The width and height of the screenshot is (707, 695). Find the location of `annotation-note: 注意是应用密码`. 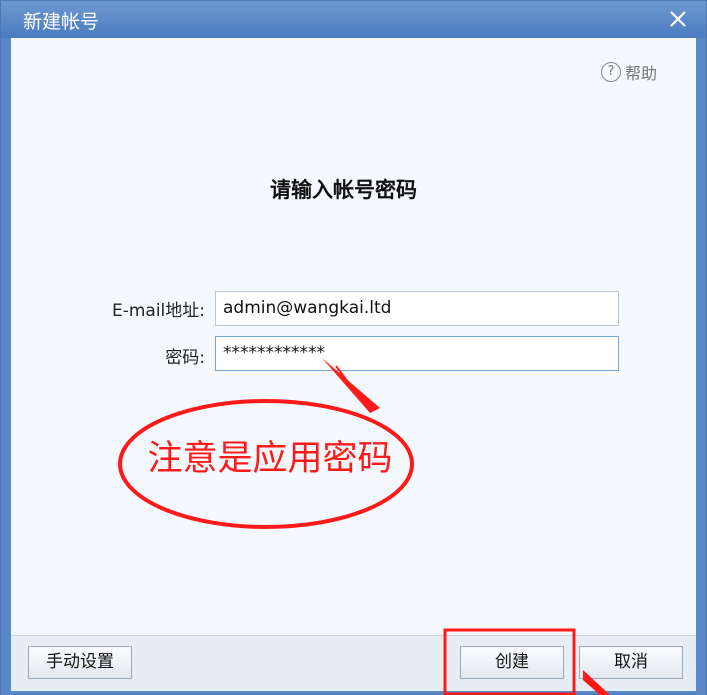

annotation-note: 注意是应用密码 is located at coordinates (270, 459).